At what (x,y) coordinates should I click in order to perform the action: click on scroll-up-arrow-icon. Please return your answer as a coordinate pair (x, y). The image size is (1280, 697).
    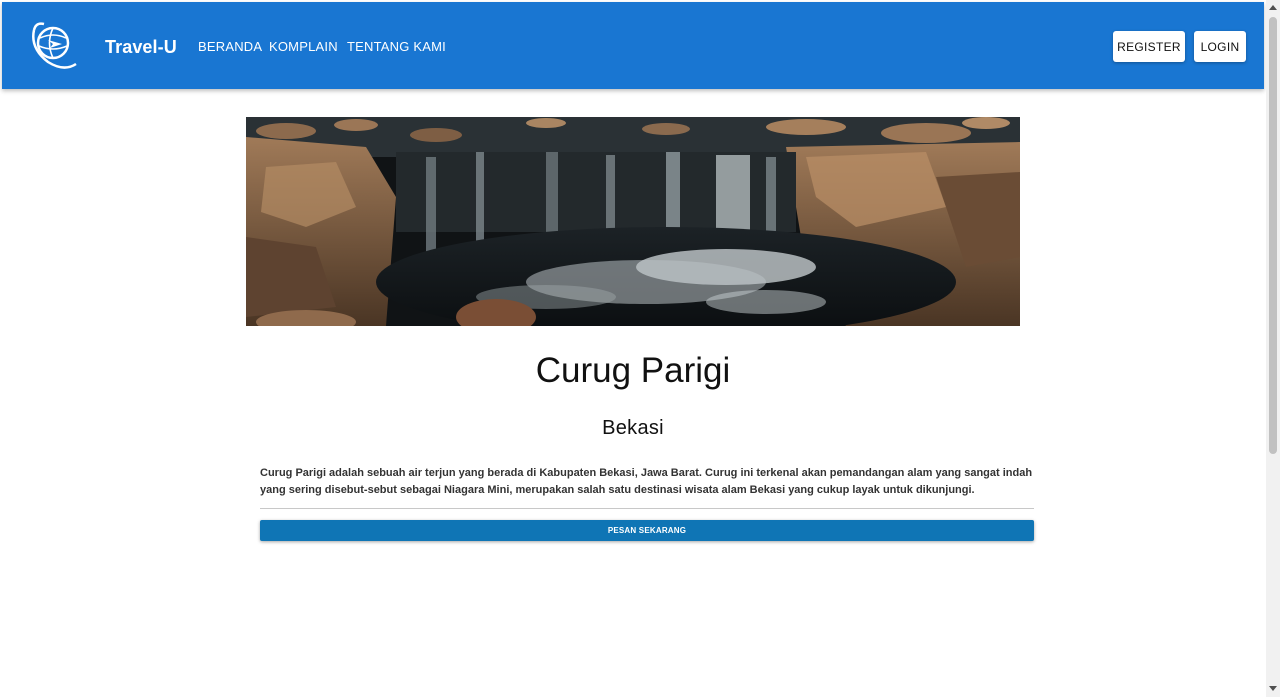
    Looking at the image, I should click on (1273, 7).